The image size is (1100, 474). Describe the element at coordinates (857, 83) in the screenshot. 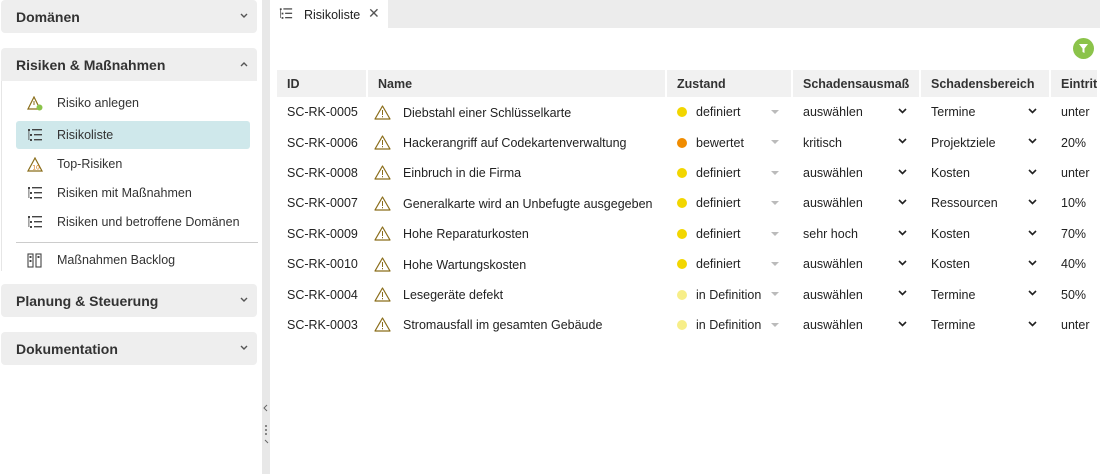

I see `column-header-schadensausmass: Schadensausmaß` at that location.